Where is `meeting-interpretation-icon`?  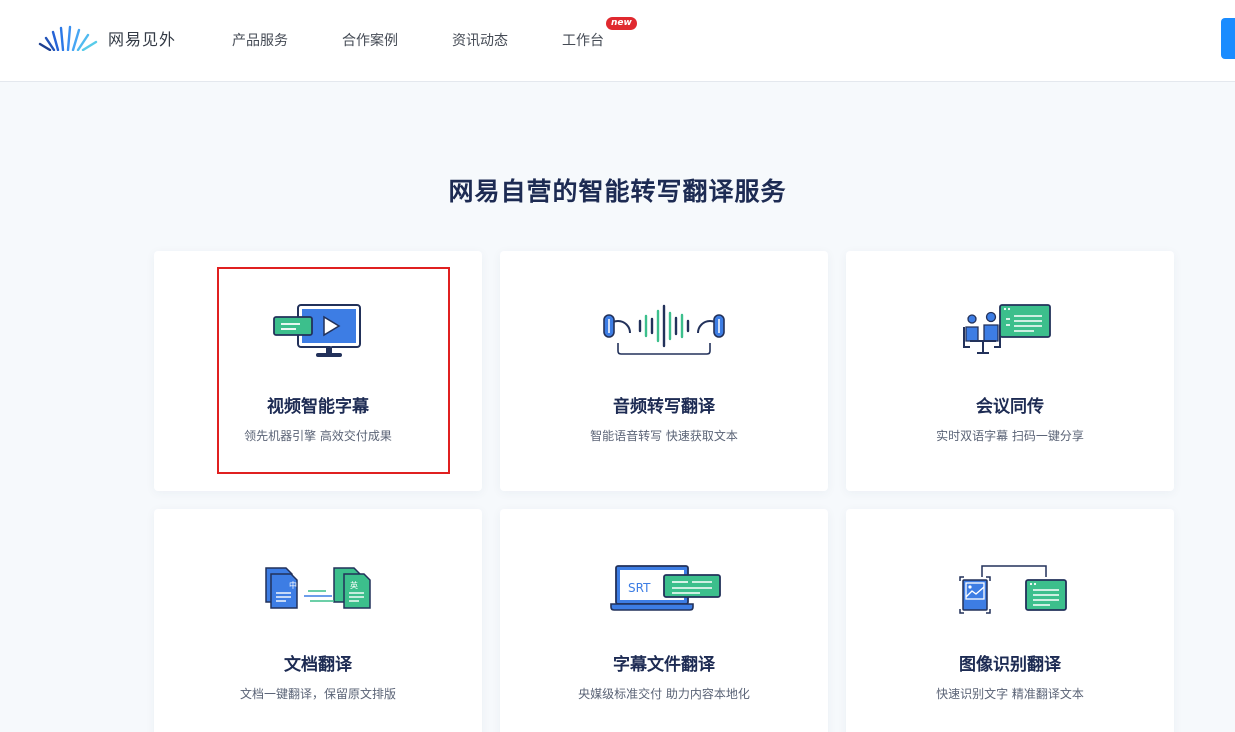
meeting-interpretation-icon is located at coordinates (1010, 341).